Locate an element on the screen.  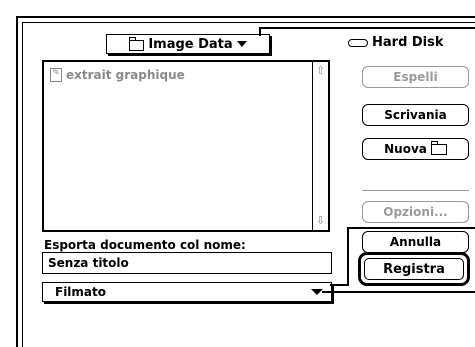
callout-line-folder is located at coordinates (367, 31).